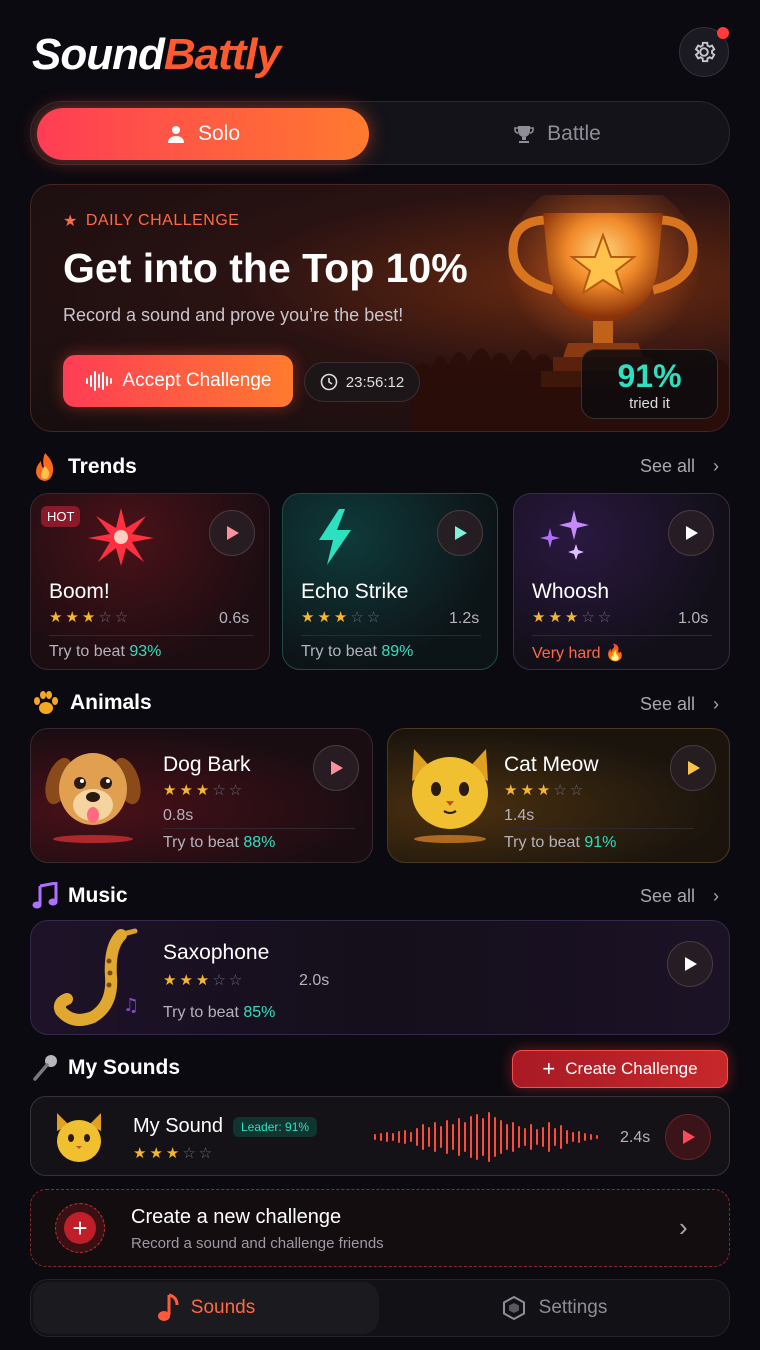  What do you see at coordinates (70, 221) in the screenshot?
I see `star-icon: ★` at bounding box center [70, 221].